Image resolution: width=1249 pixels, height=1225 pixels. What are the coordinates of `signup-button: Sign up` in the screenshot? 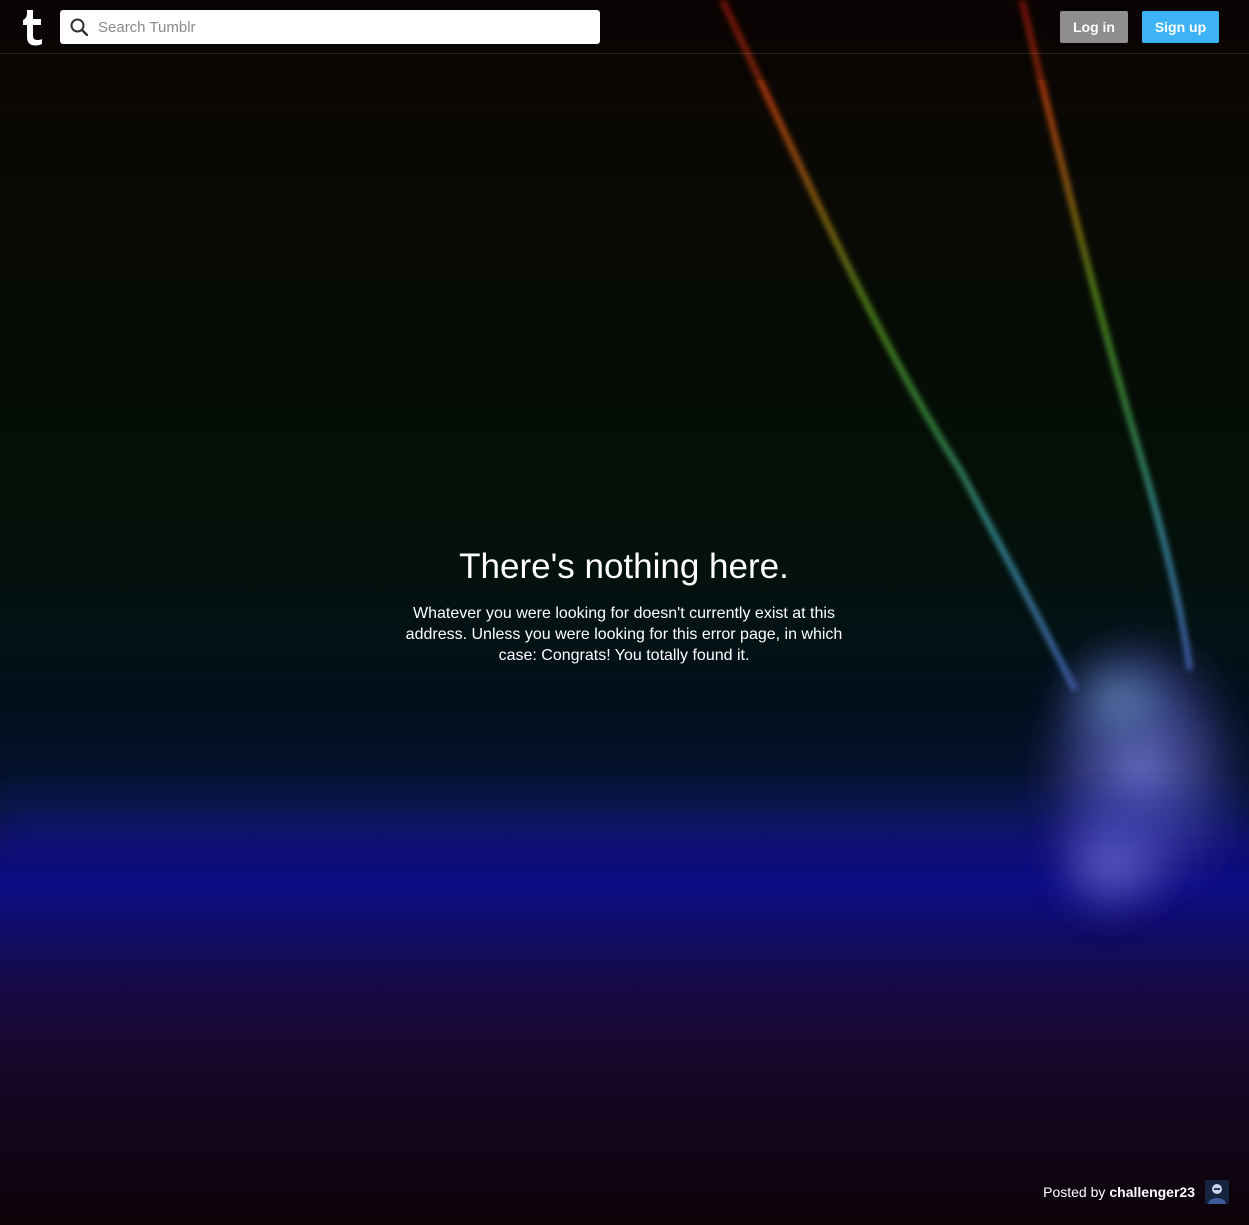 It's located at (1180, 27).